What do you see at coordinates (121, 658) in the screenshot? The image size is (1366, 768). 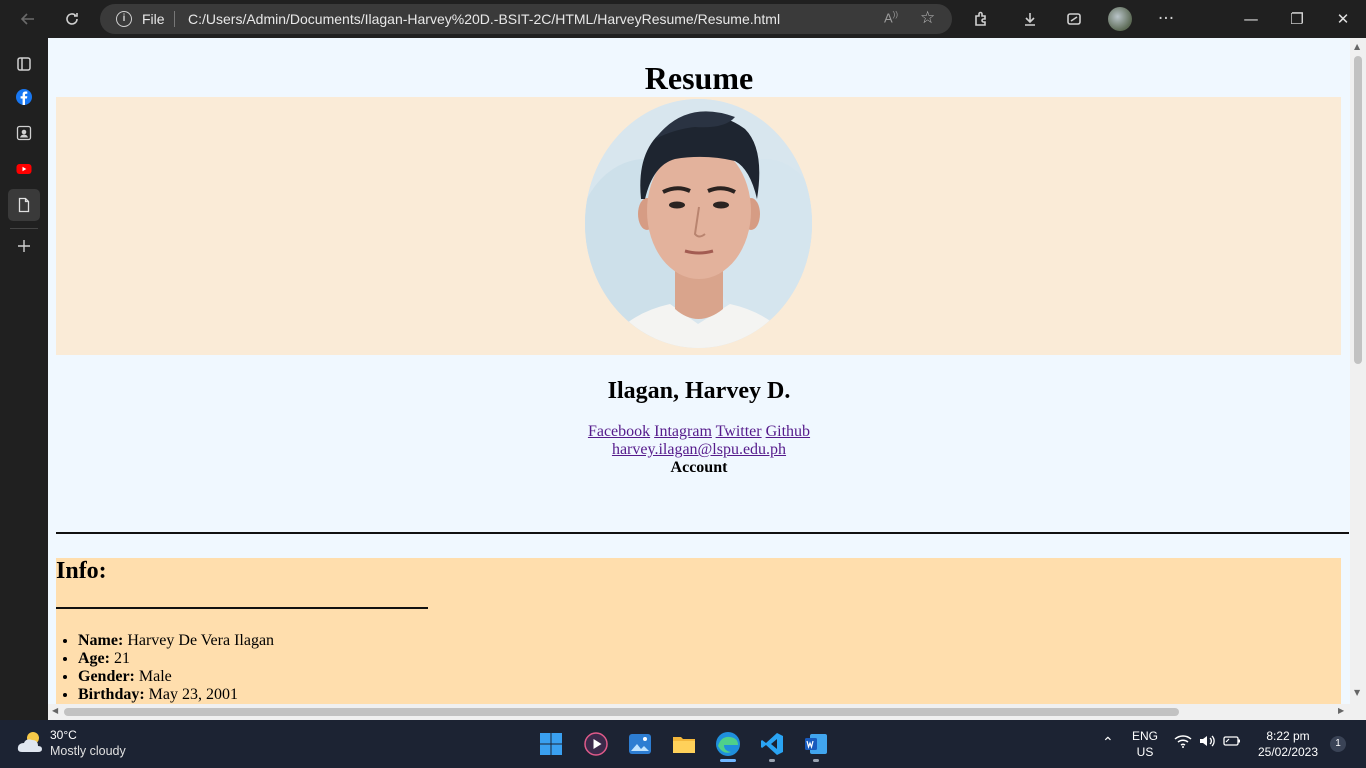 I see `info-value: 21` at bounding box center [121, 658].